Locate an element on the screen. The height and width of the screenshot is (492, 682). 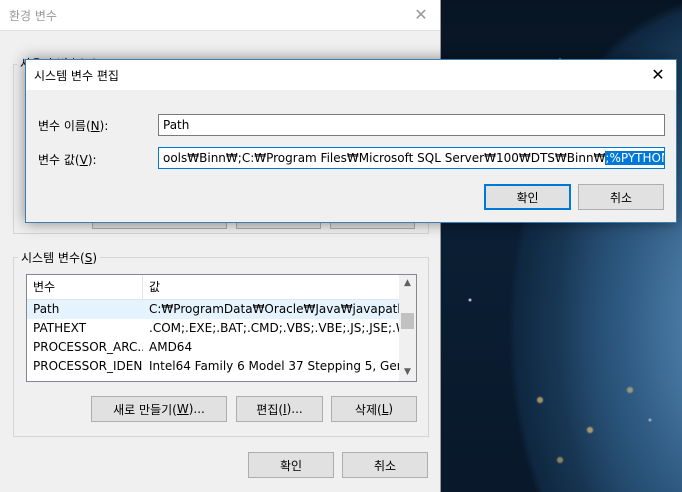
variable-value-label: 변수 값(V): is located at coordinates (67, 160).